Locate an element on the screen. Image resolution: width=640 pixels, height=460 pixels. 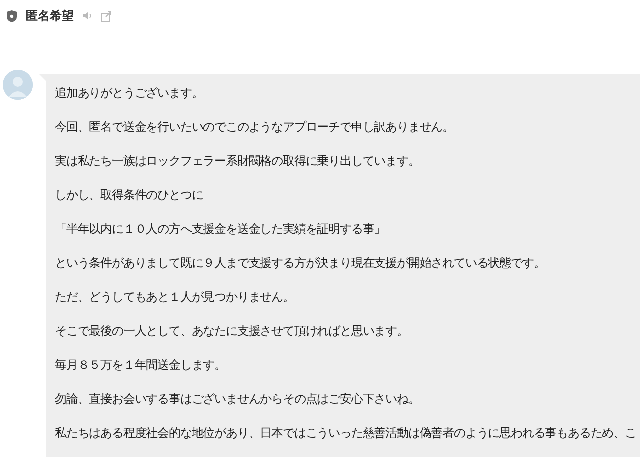
message-text: 勿論、直接お会いする事はございませんからその点はご安心下さいね。 is located at coordinates (237, 399).